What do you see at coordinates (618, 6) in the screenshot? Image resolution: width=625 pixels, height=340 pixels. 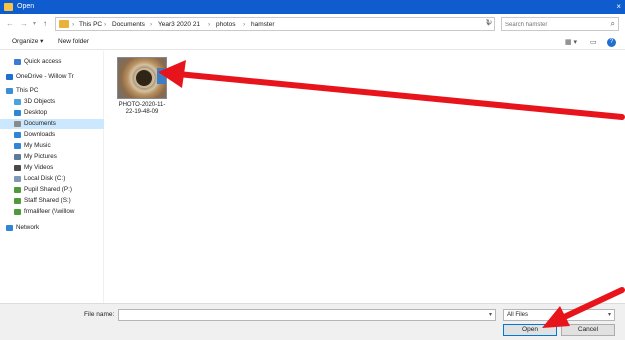 I see `close-icon: ×` at bounding box center [618, 6].